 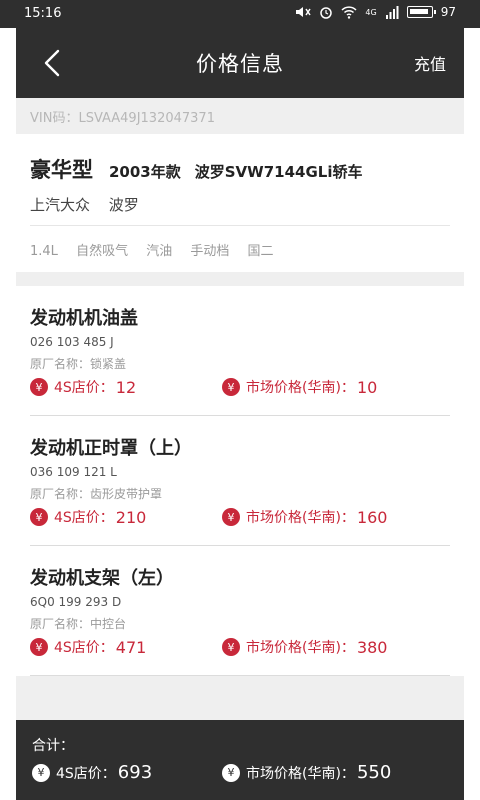 What do you see at coordinates (240, 760) in the screenshot?
I see `total-bar: 合计： ¥4S店价： 693 ¥ 市场价格(华南)： 550` at bounding box center [240, 760].